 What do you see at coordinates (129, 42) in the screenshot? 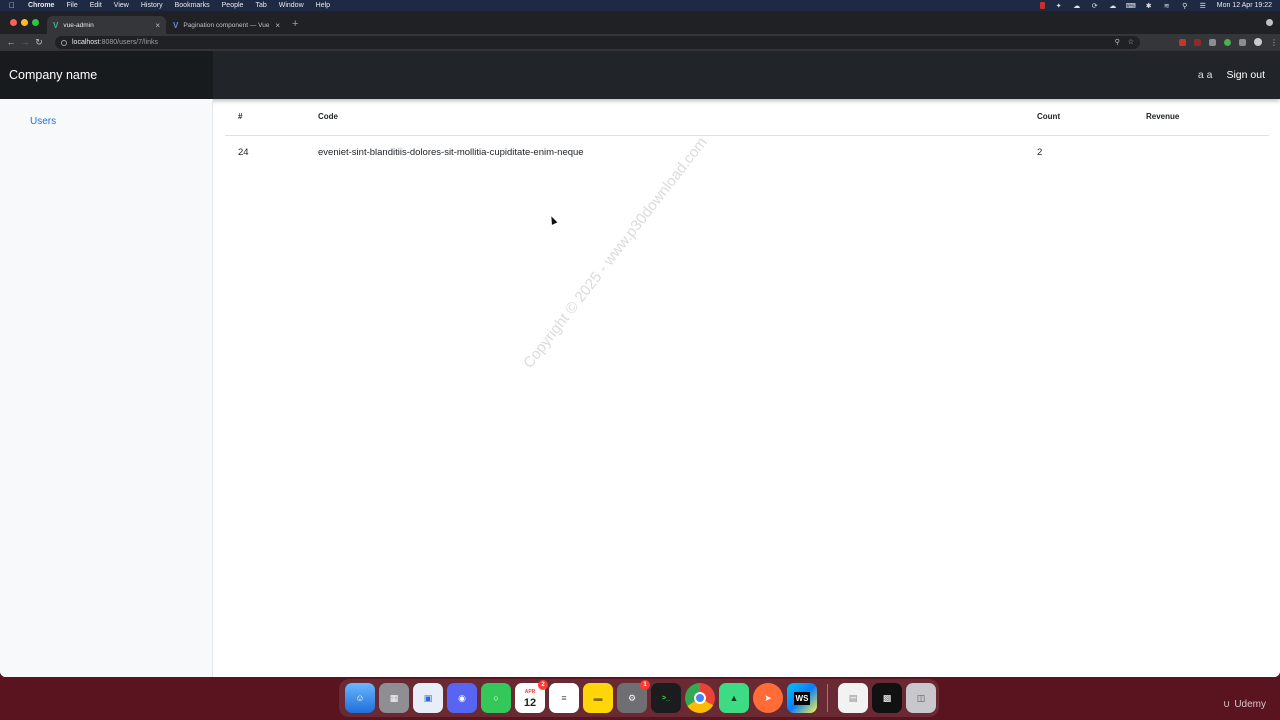
I see `url-path: :8080/users/7/links` at bounding box center [129, 42].